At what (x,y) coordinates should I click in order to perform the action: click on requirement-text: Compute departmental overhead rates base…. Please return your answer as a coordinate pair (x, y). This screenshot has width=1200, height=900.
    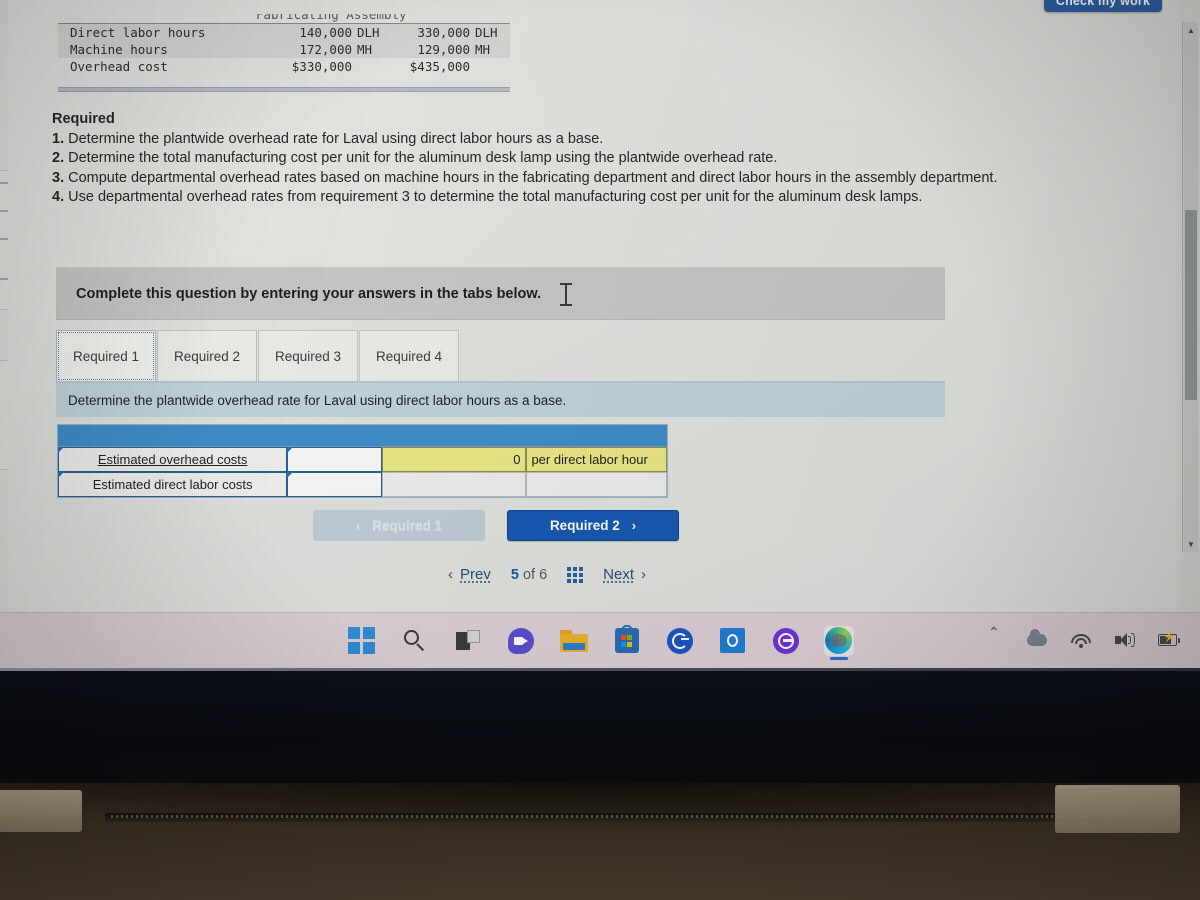
    Looking at the image, I should click on (533, 177).